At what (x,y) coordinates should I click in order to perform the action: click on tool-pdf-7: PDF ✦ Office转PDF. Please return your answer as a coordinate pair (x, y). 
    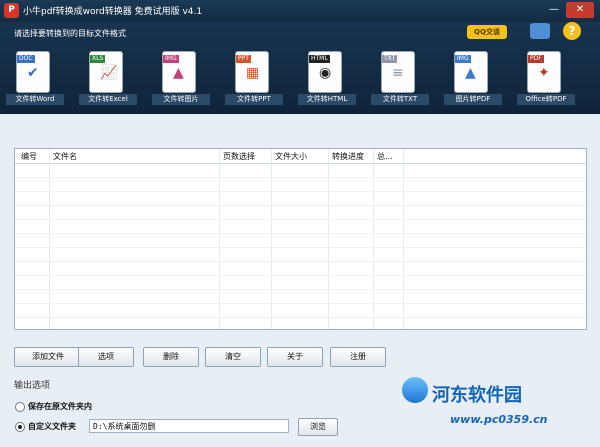
    Looking at the image, I should click on (546, 79).